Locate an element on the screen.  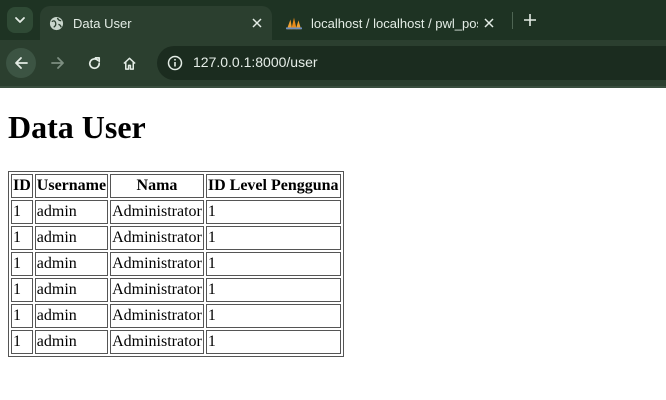
table-header-row: ID Username Nama ID Level Pengguna is located at coordinates (176, 186).